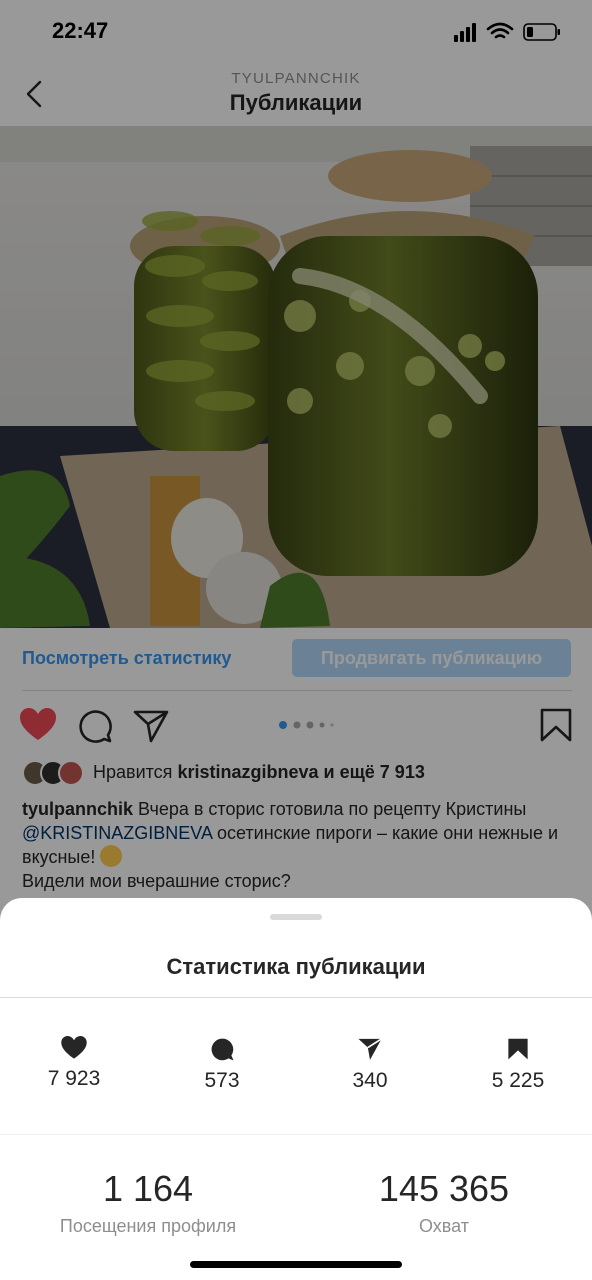 This screenshot has width=592, height=1280. Describe the element at coordinates (296, 966) in the screenshot. I see `sheet-title: Статистика публикации` at that location.